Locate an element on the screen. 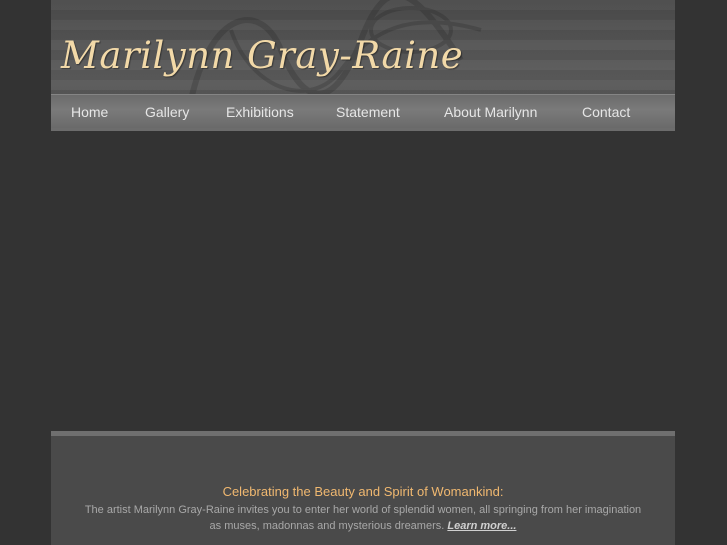 The height and width of the screenshot is (545, 727). nav-exhibitions: Exhibitions is located at coordinates (260, 112).